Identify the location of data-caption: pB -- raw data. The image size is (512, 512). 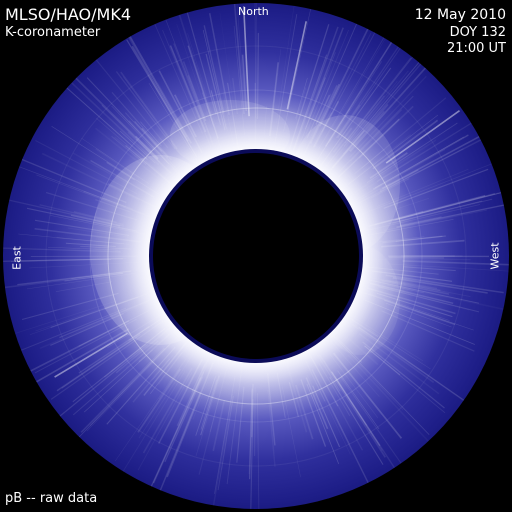
(51, 498).